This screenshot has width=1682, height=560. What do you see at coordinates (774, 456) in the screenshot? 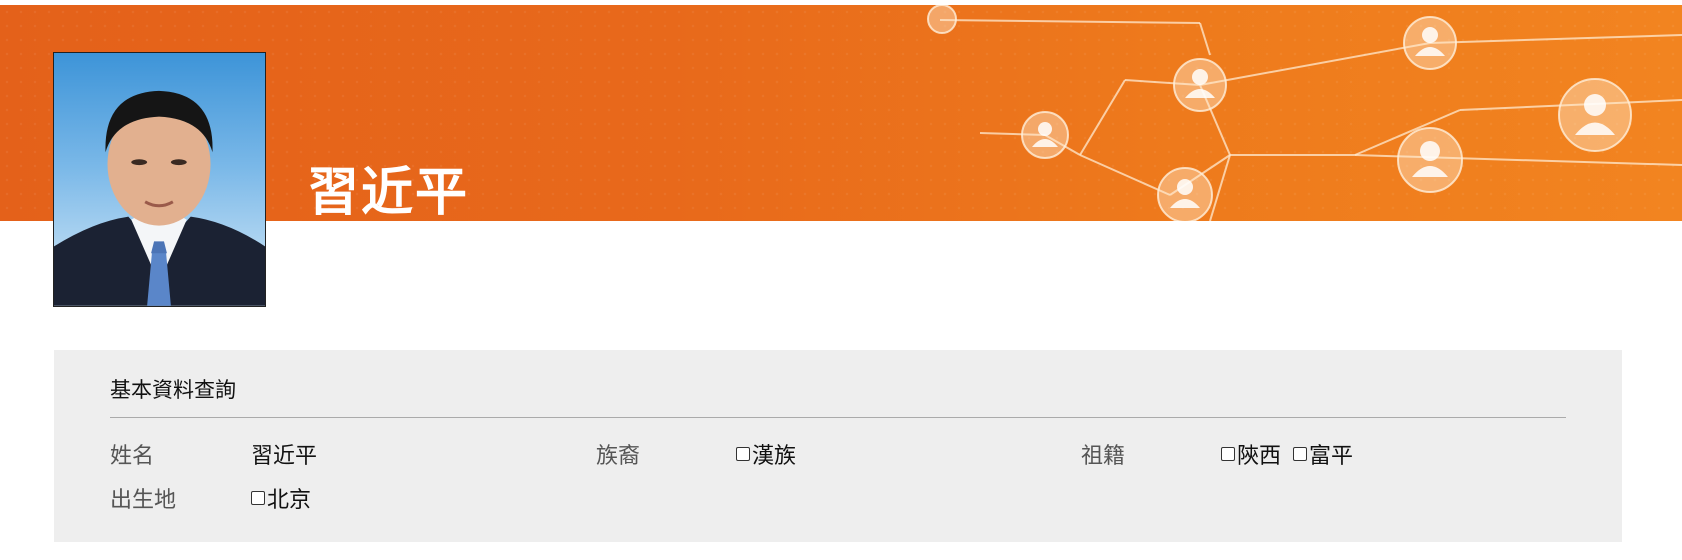
I see `checkbox-label: 漢族` at bounding box center [774, 456].